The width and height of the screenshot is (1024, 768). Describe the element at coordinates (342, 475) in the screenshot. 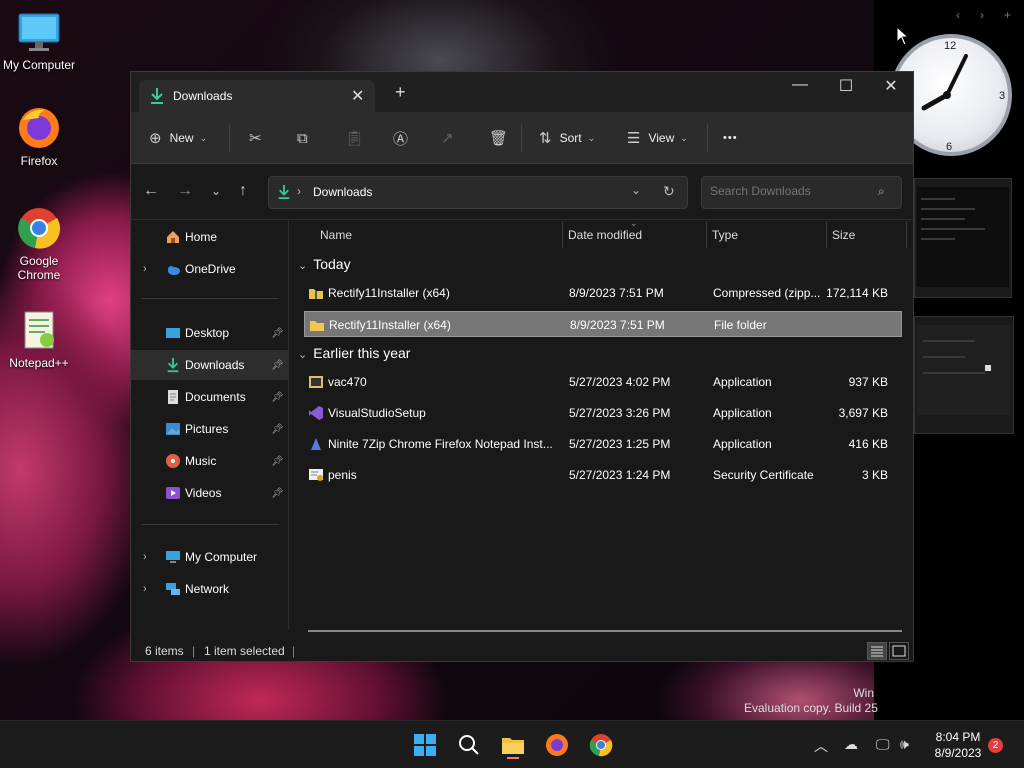

I see `file-name: penis` at that location.